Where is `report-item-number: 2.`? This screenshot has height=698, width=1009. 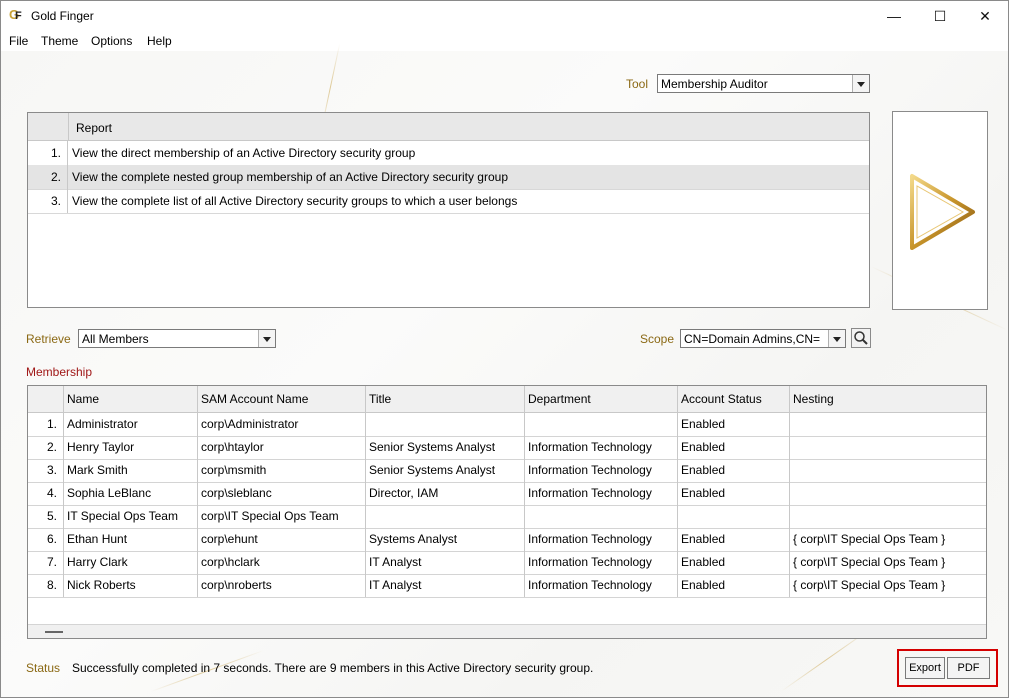
report-item-number: 2. is located at coordinates (48, 177).